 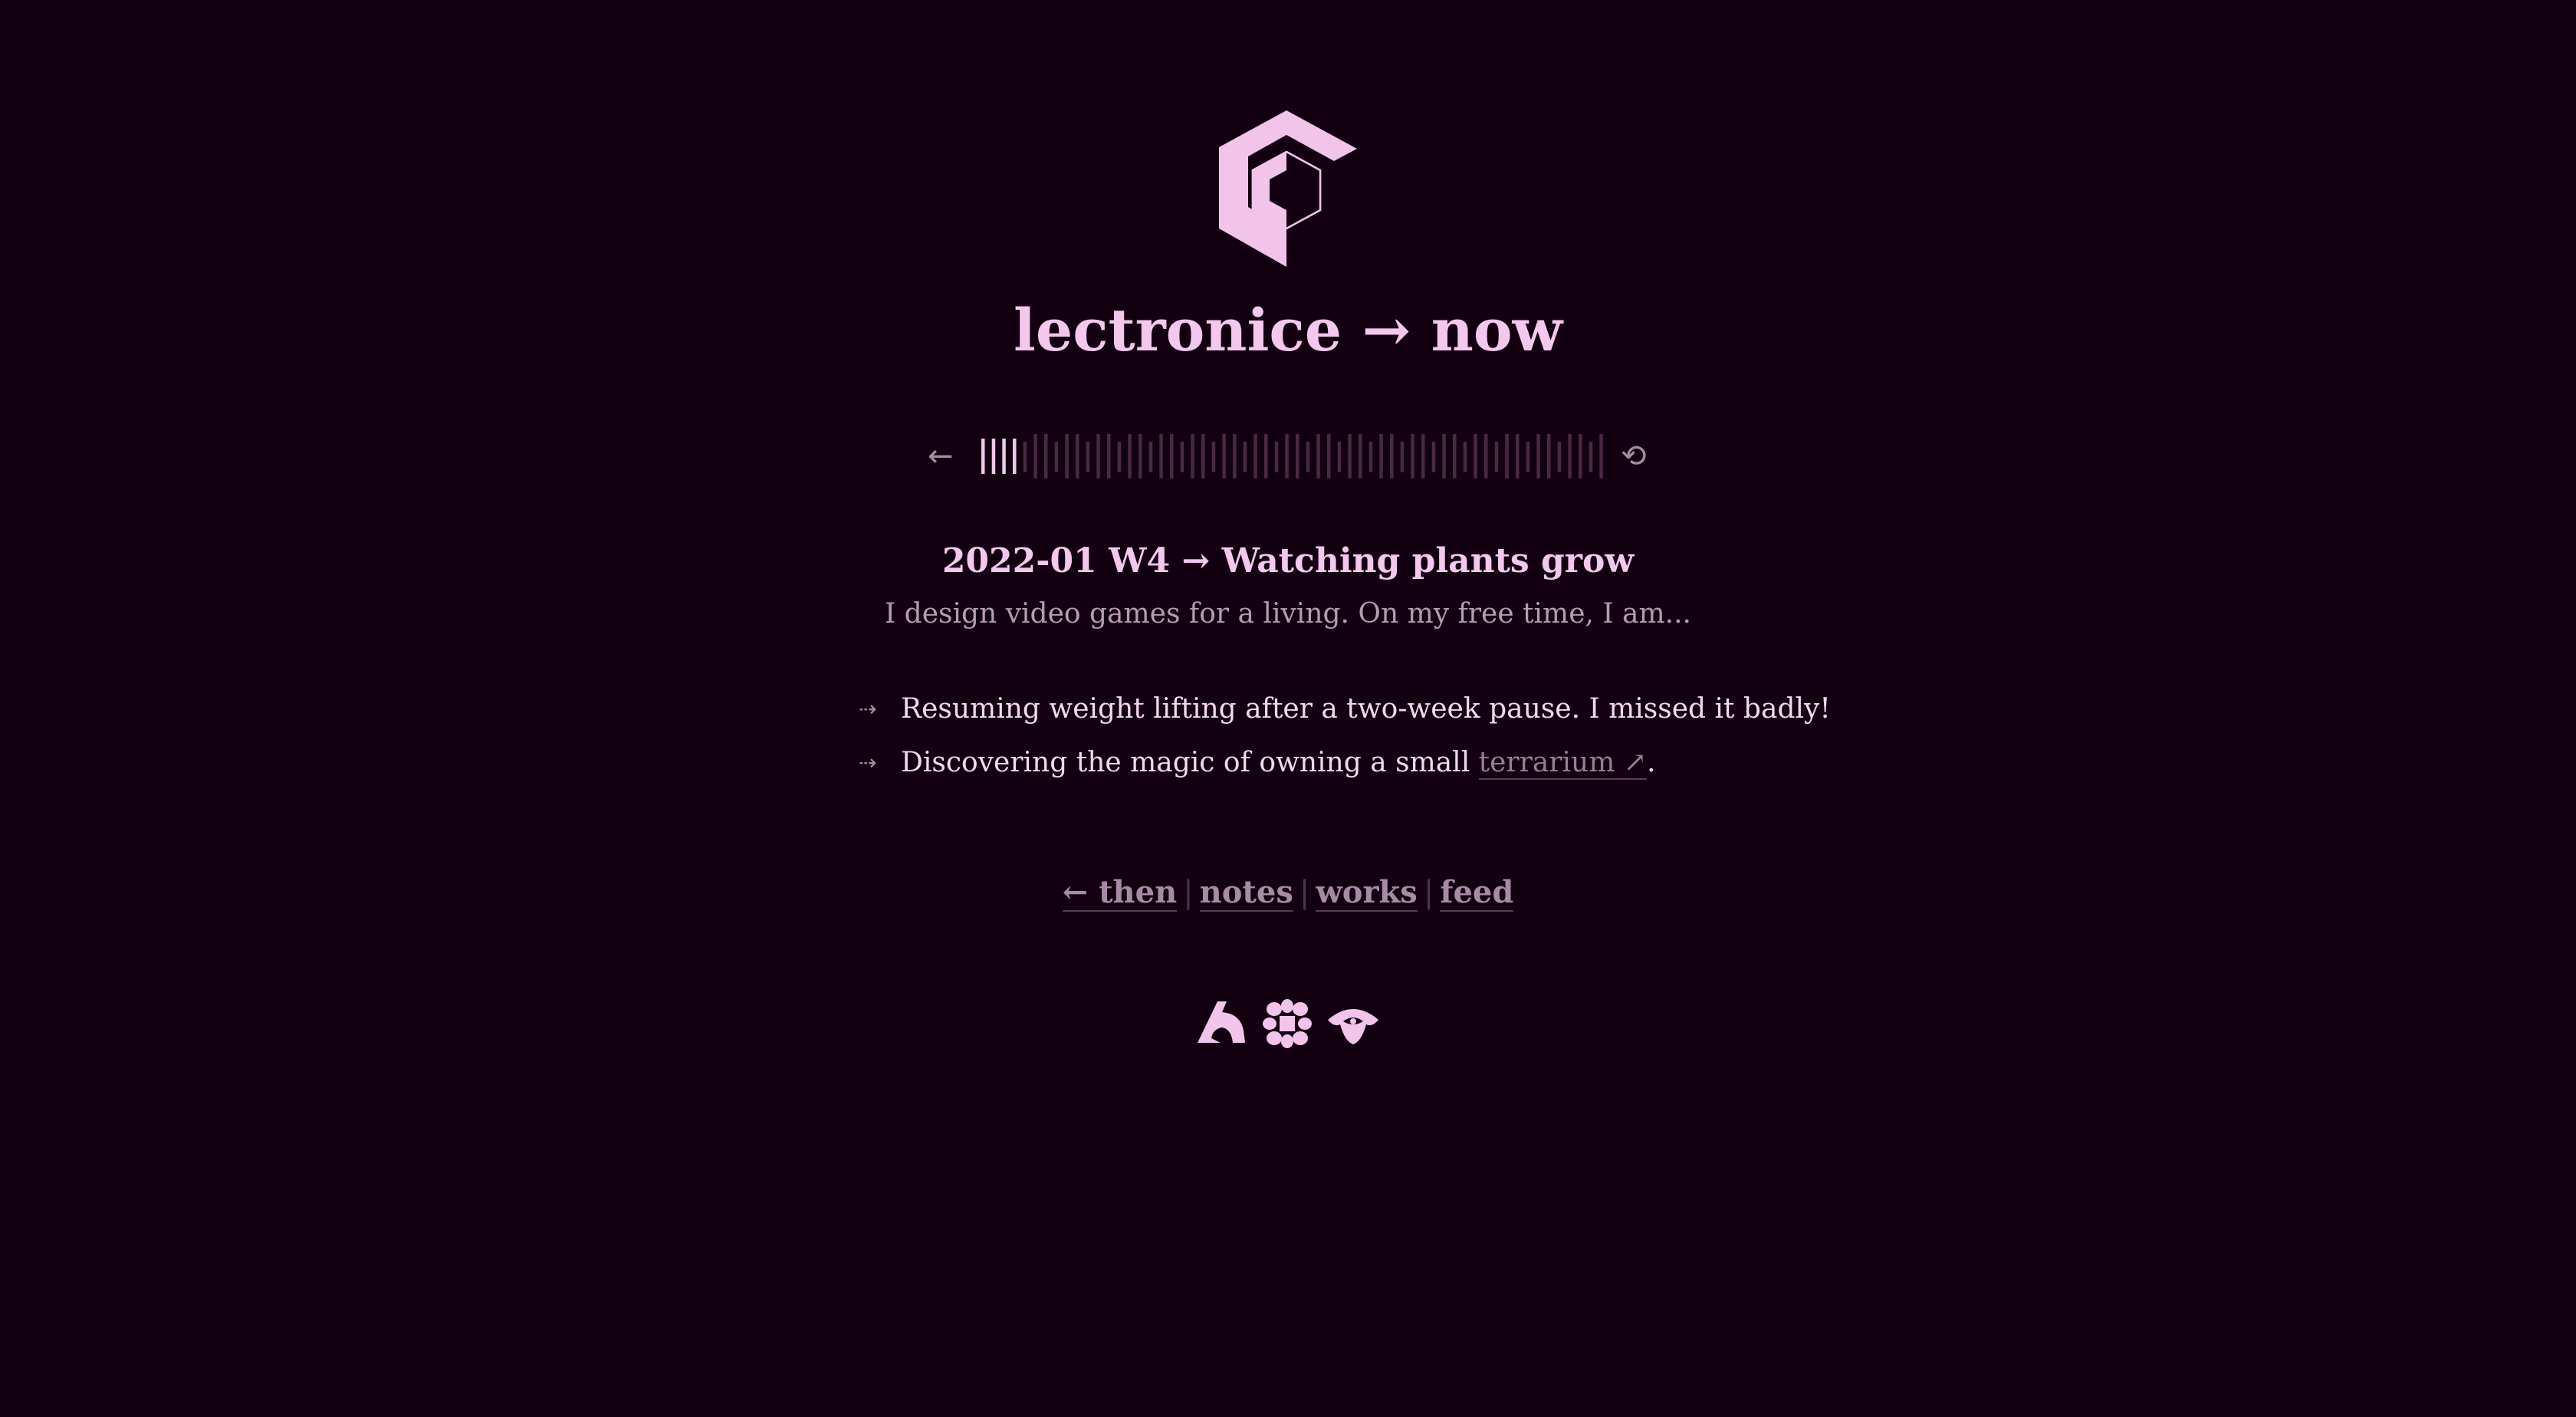 What do you see at coordinates (1288, 330) in the screenshot?
I see `site-title: lectronice → now` at bounding box center [1288, 330].